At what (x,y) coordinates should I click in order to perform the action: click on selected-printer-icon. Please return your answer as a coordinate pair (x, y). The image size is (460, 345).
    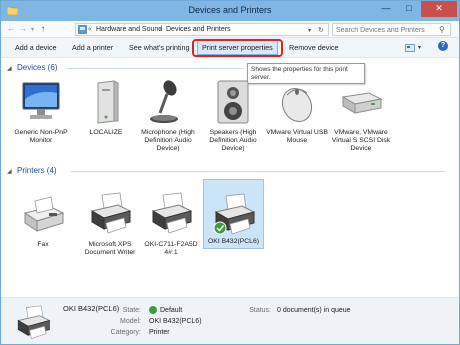
    Looking at the image, I should click on (34, 322).